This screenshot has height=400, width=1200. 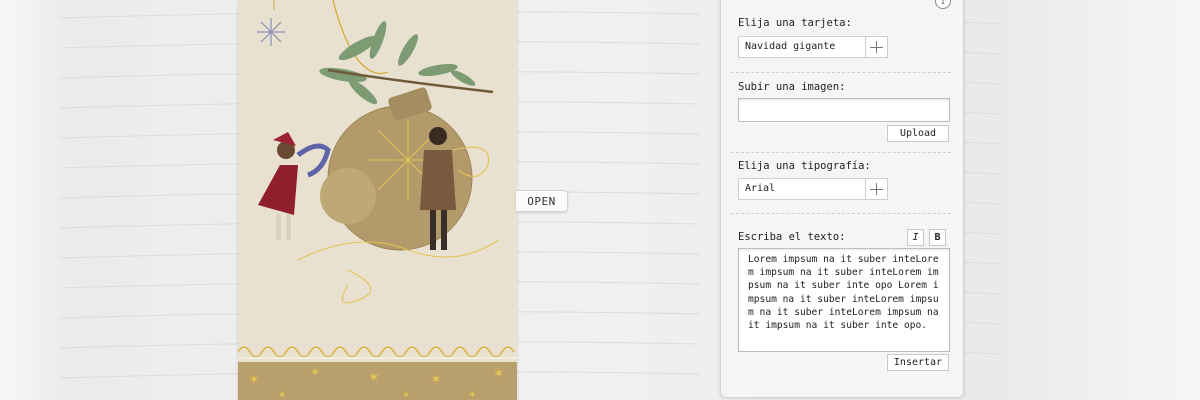 I want to click on font-select: Arial, so click(x=813, y=189).